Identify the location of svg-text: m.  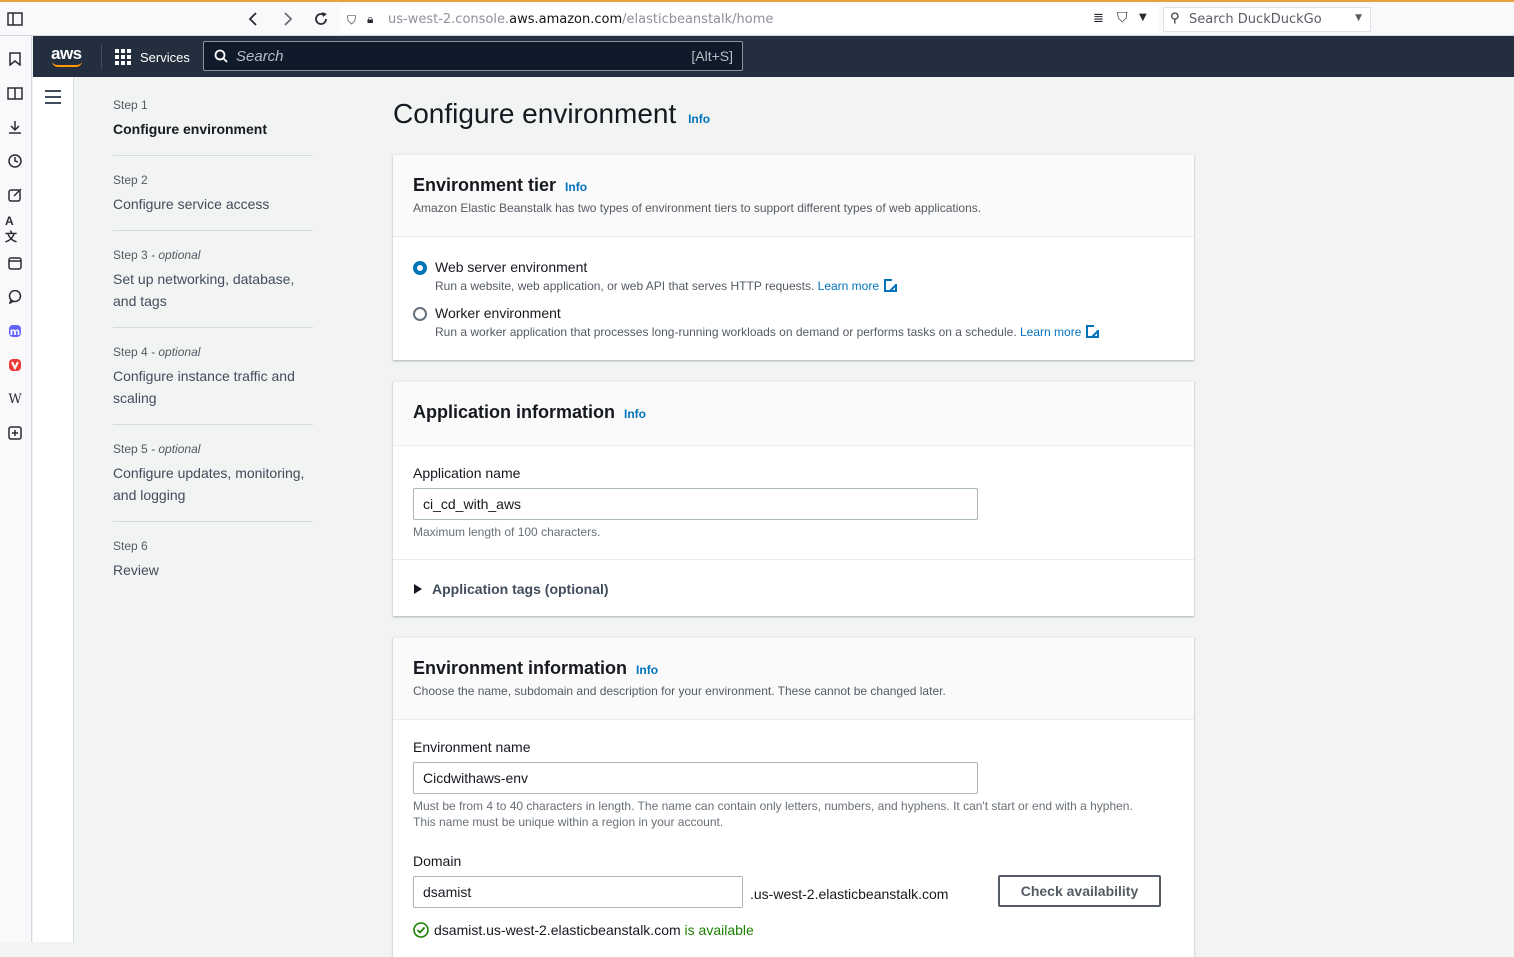
(15, 332).